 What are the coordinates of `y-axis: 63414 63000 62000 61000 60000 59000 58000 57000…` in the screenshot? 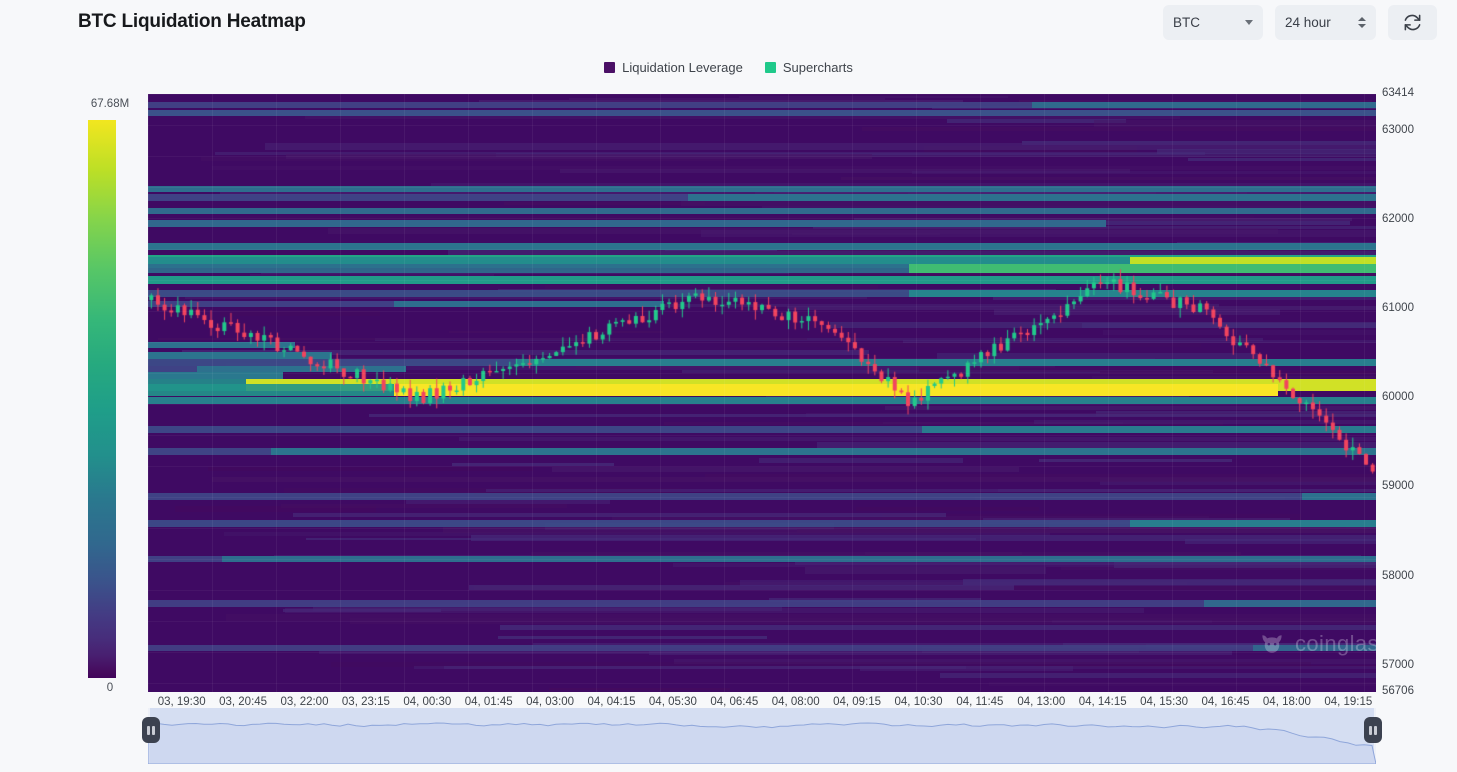 It's located at (1418, 393).